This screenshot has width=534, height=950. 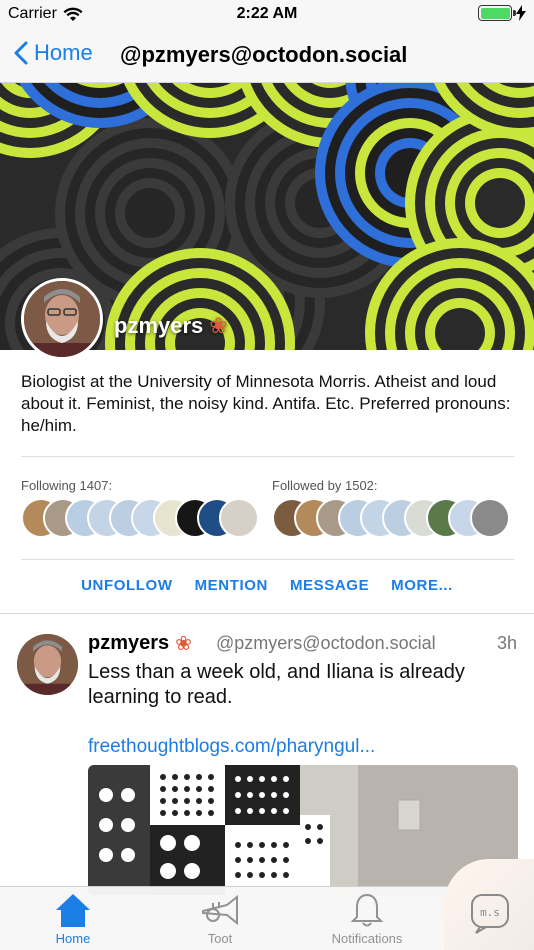 I want to click on profile-display-name: pzmyers ❀, so click(x=171, y=325).